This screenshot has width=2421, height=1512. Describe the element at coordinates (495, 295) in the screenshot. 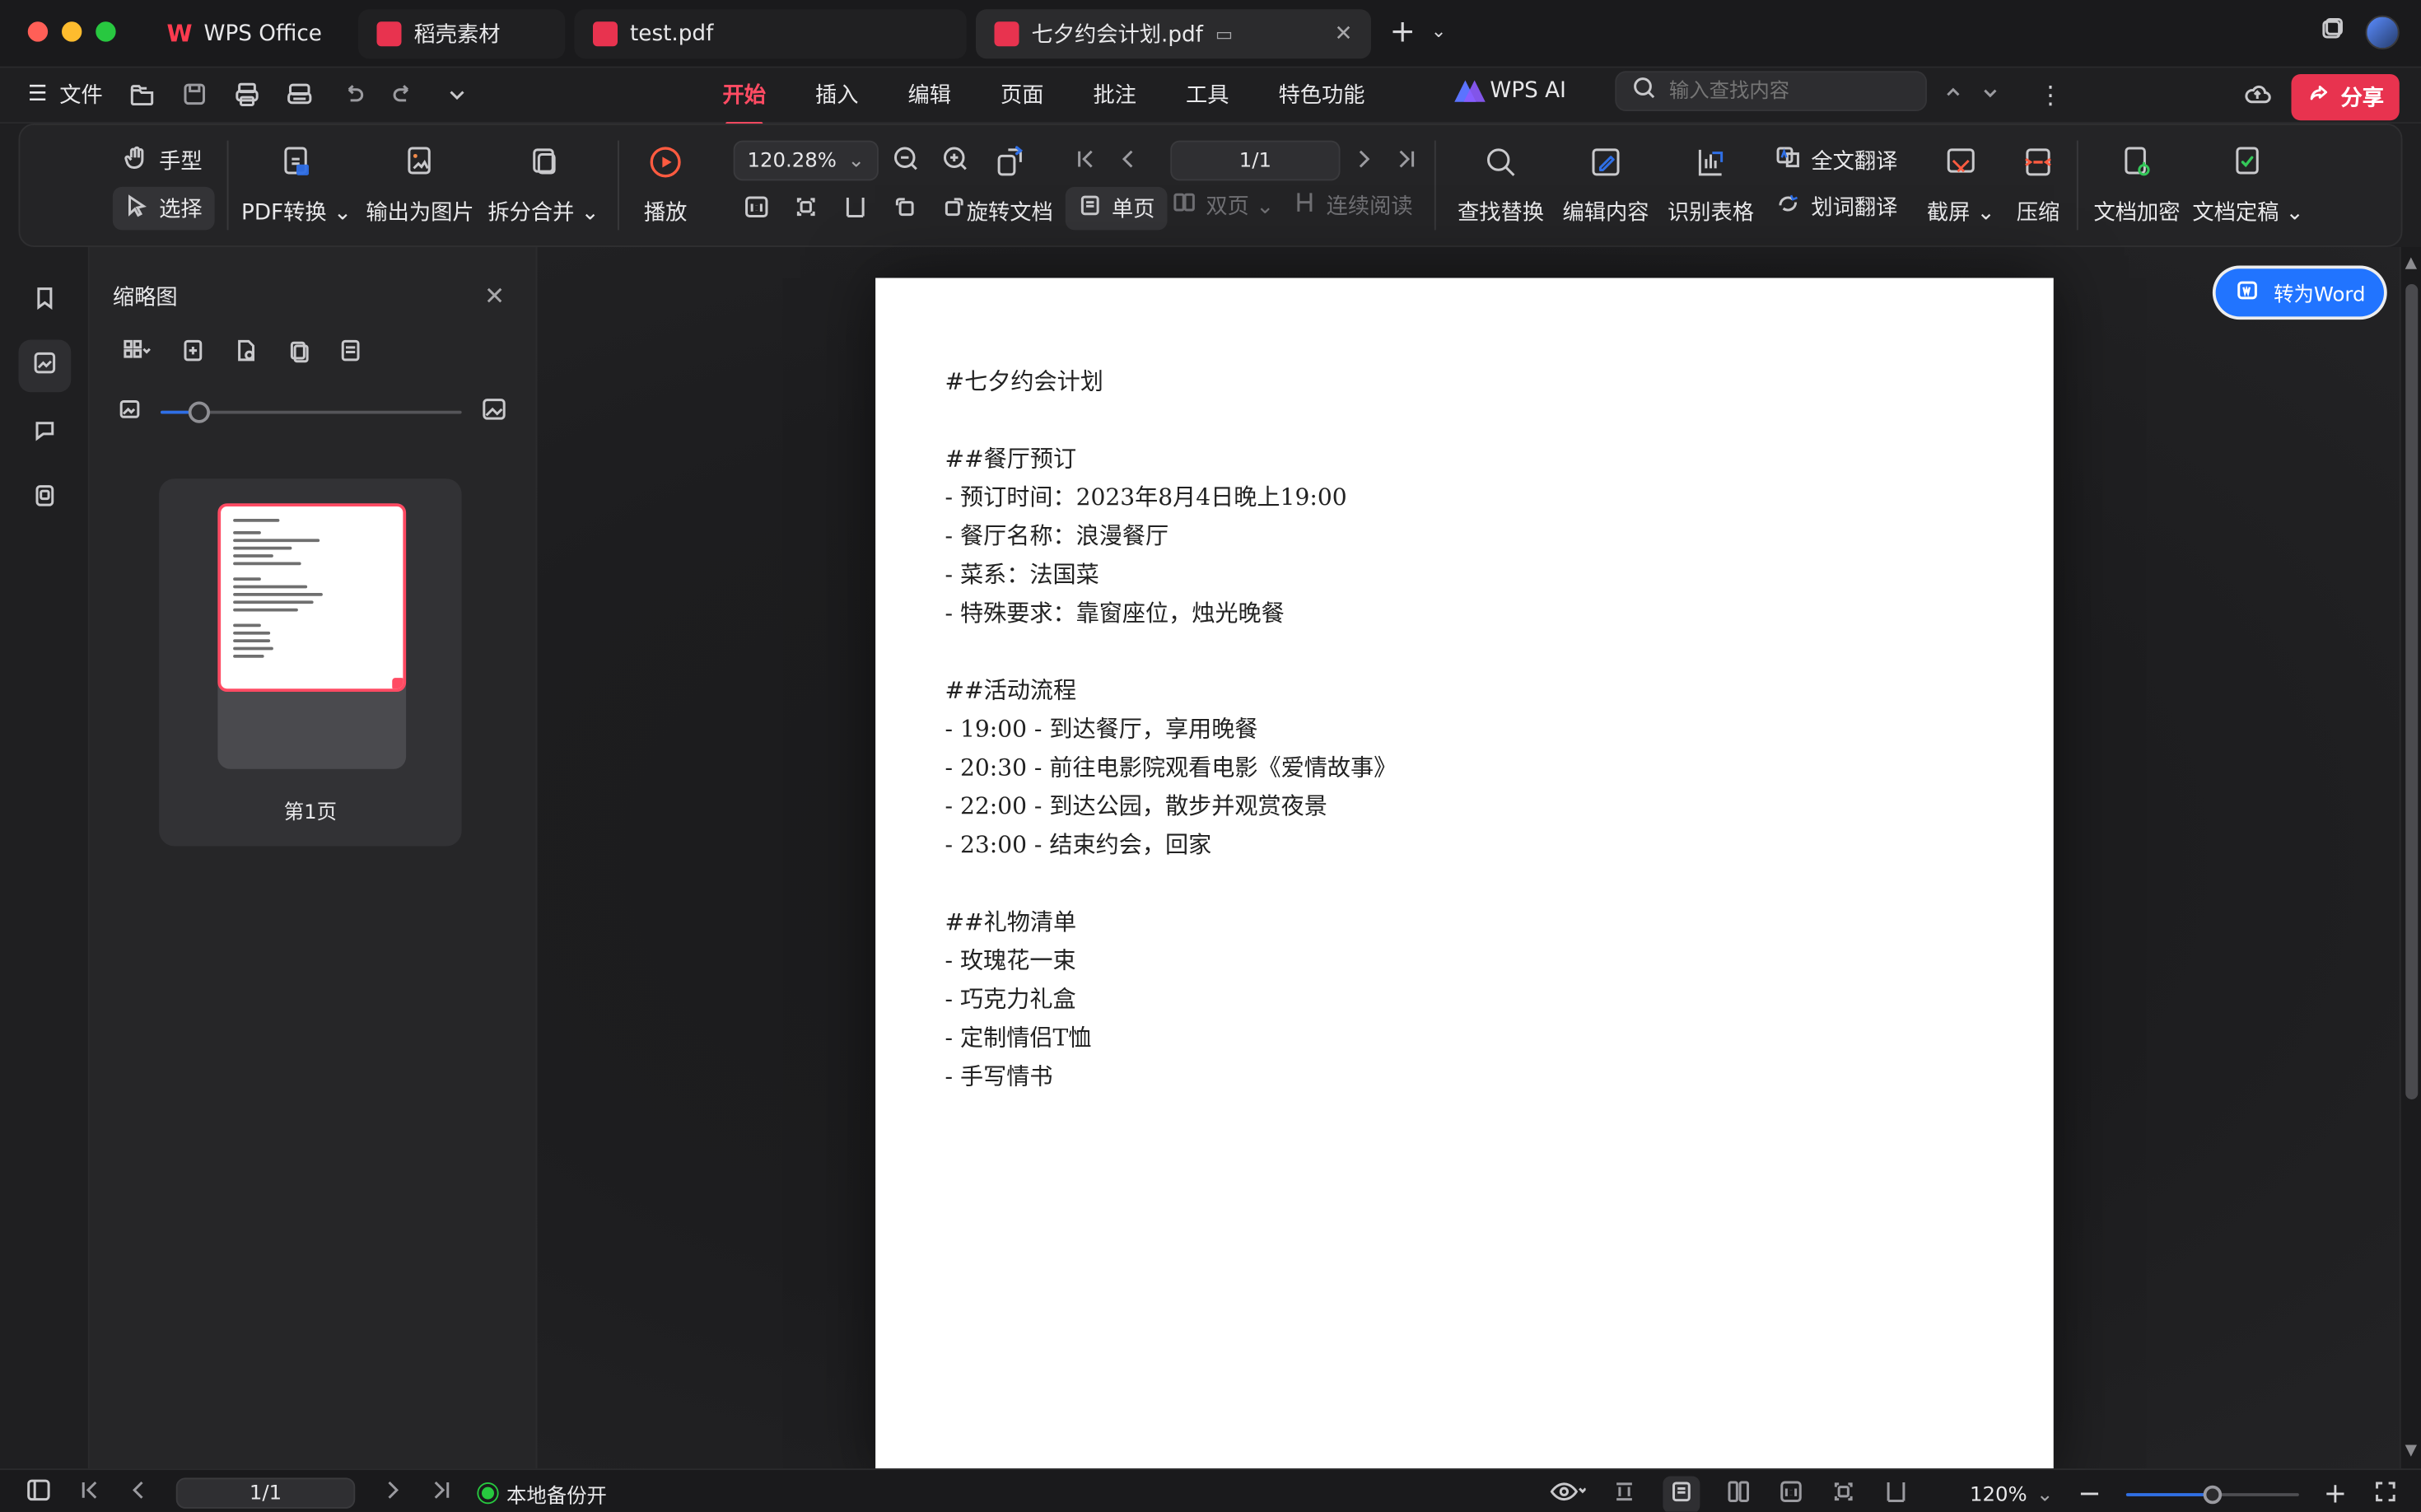

I see `close-panel-icon: ✕` at that location.